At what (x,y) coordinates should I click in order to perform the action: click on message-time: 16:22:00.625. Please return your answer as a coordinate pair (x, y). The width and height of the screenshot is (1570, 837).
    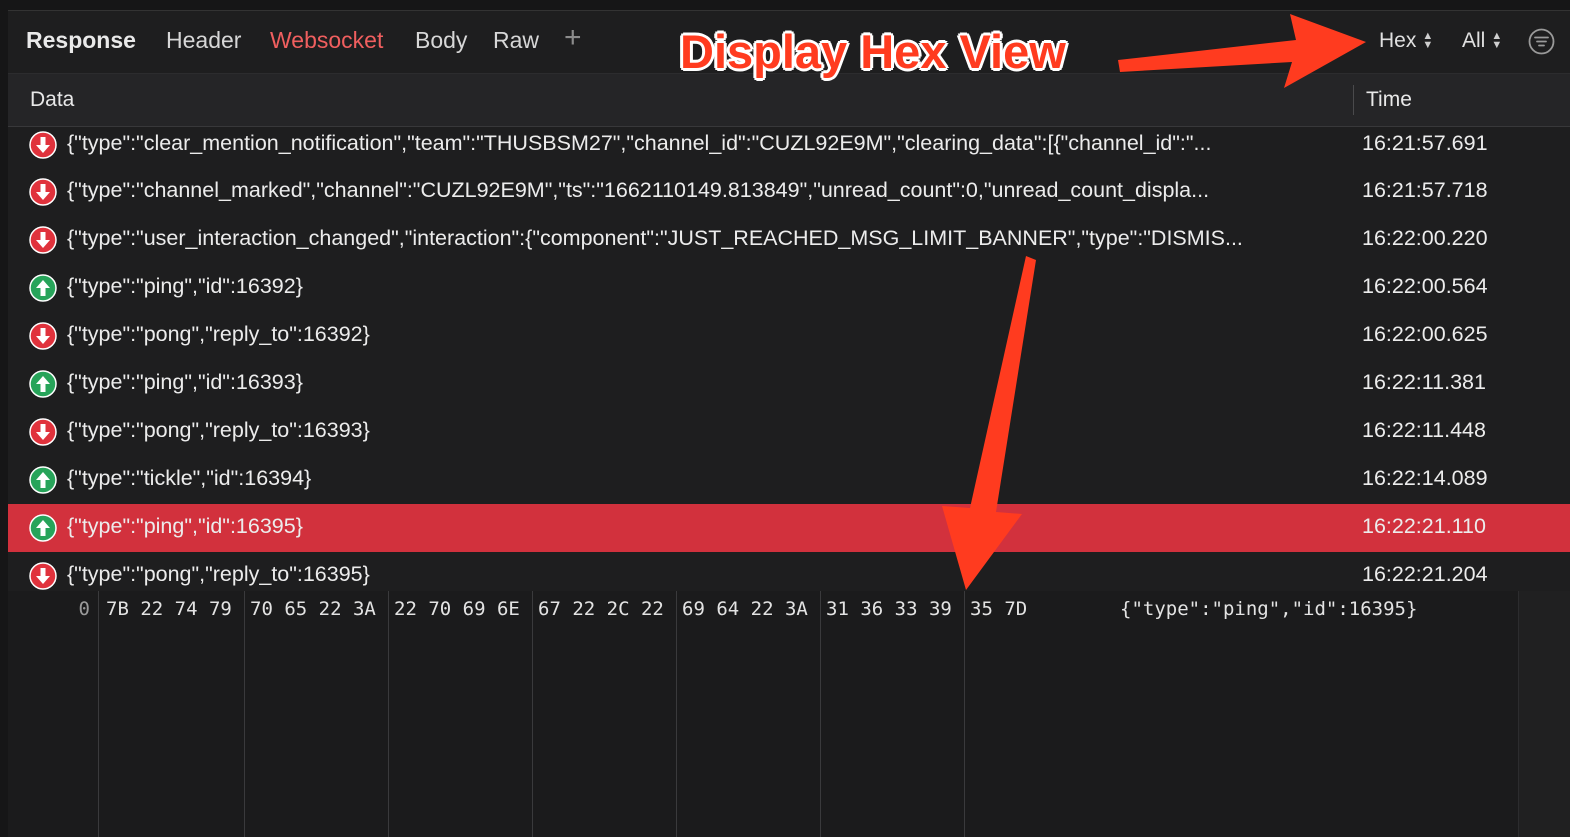
    Looking at the image, I should click on (1425, 334).